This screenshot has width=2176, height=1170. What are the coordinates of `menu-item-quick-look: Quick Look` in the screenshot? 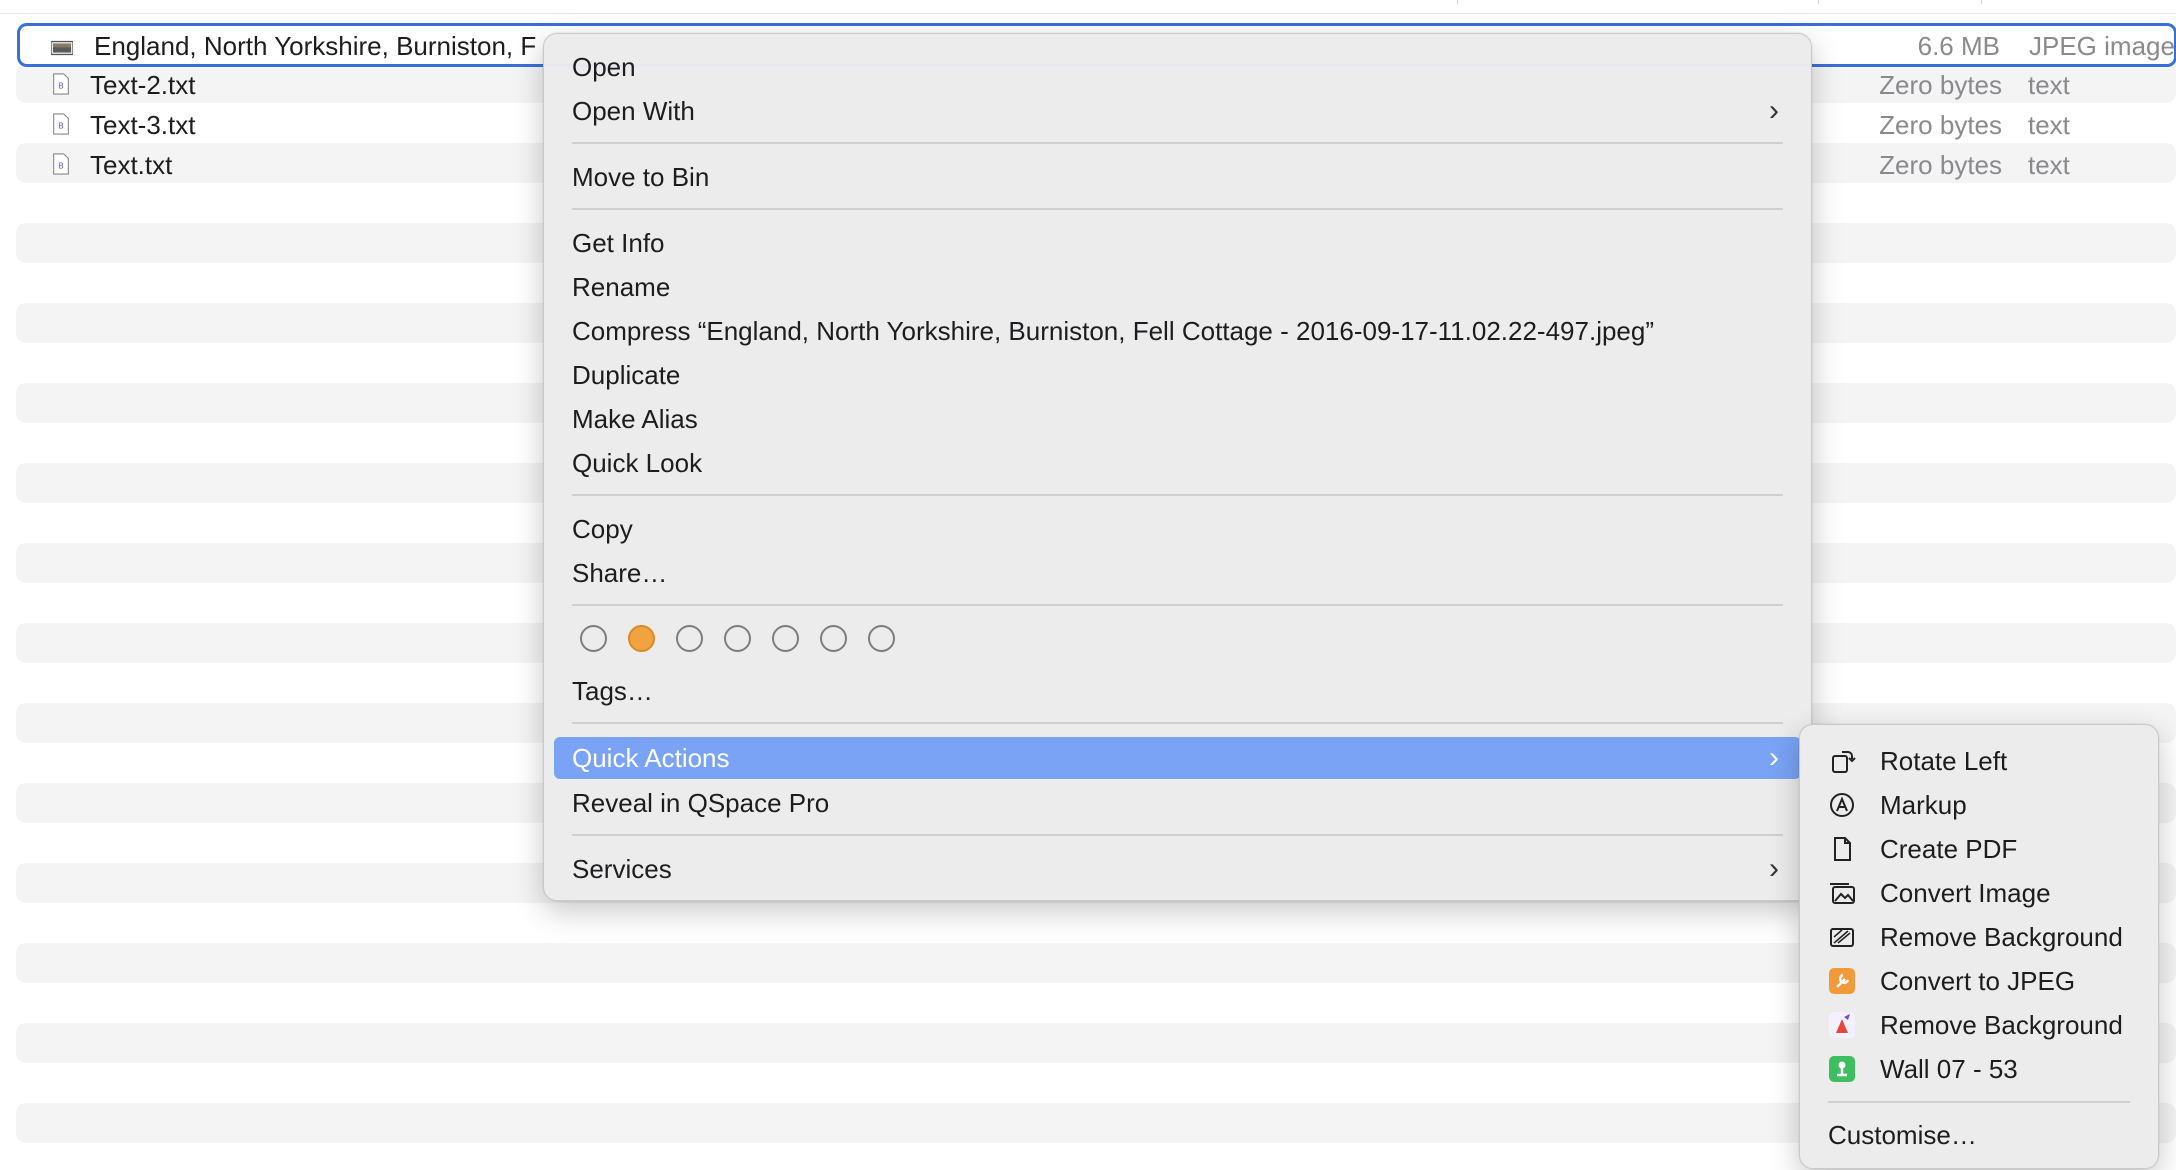 It's located at (637, 463).